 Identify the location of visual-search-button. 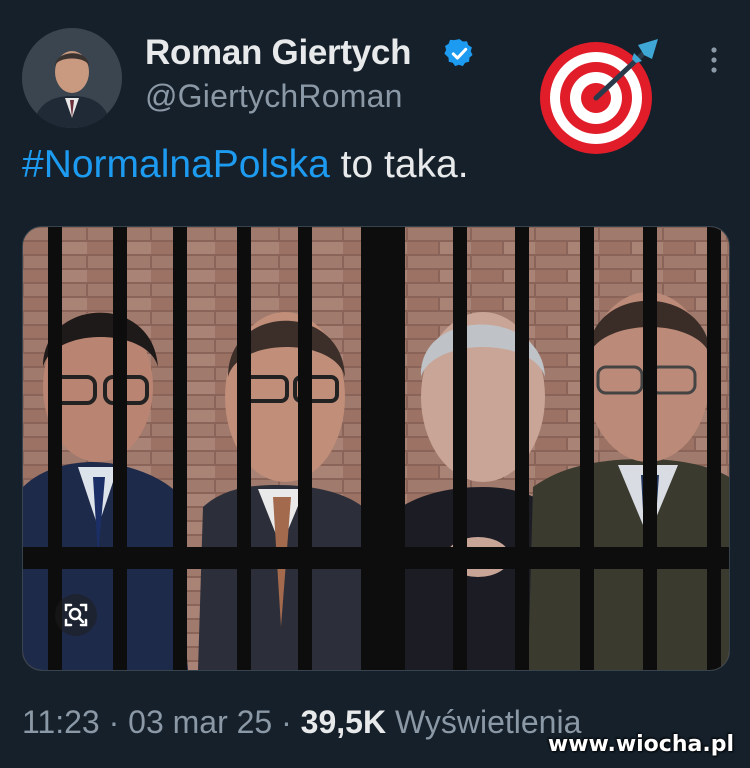
(76, 615).